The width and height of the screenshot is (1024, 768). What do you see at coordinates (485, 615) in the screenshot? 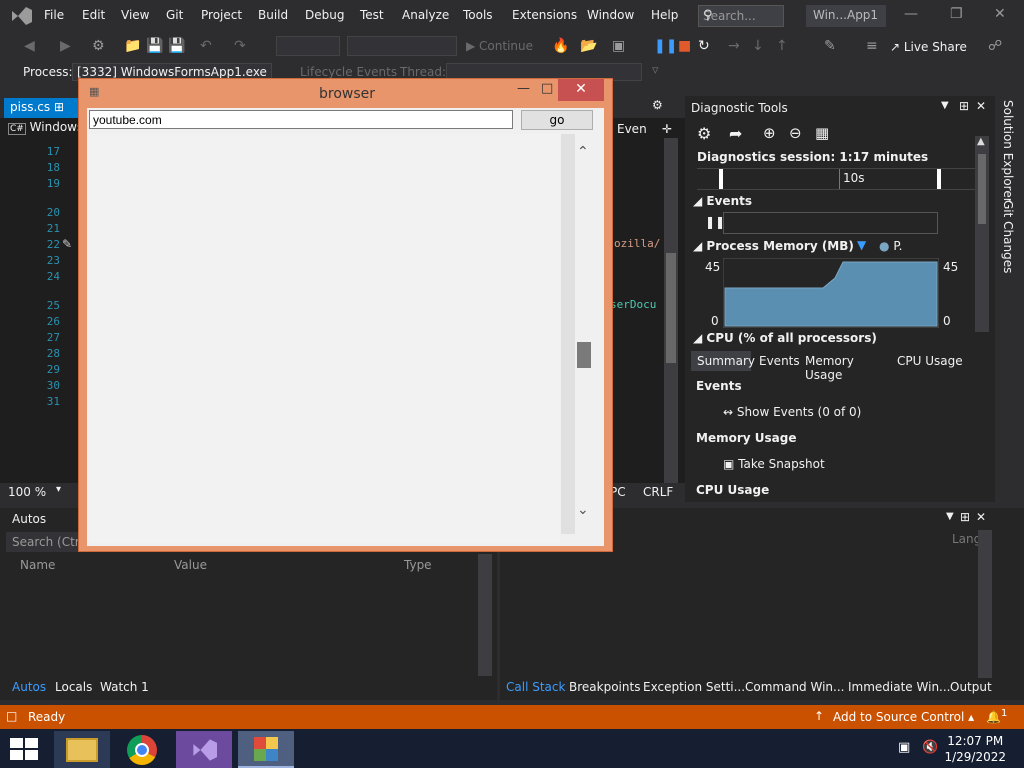
I see `autos-scrollbar` at bounding box center [485, 615].